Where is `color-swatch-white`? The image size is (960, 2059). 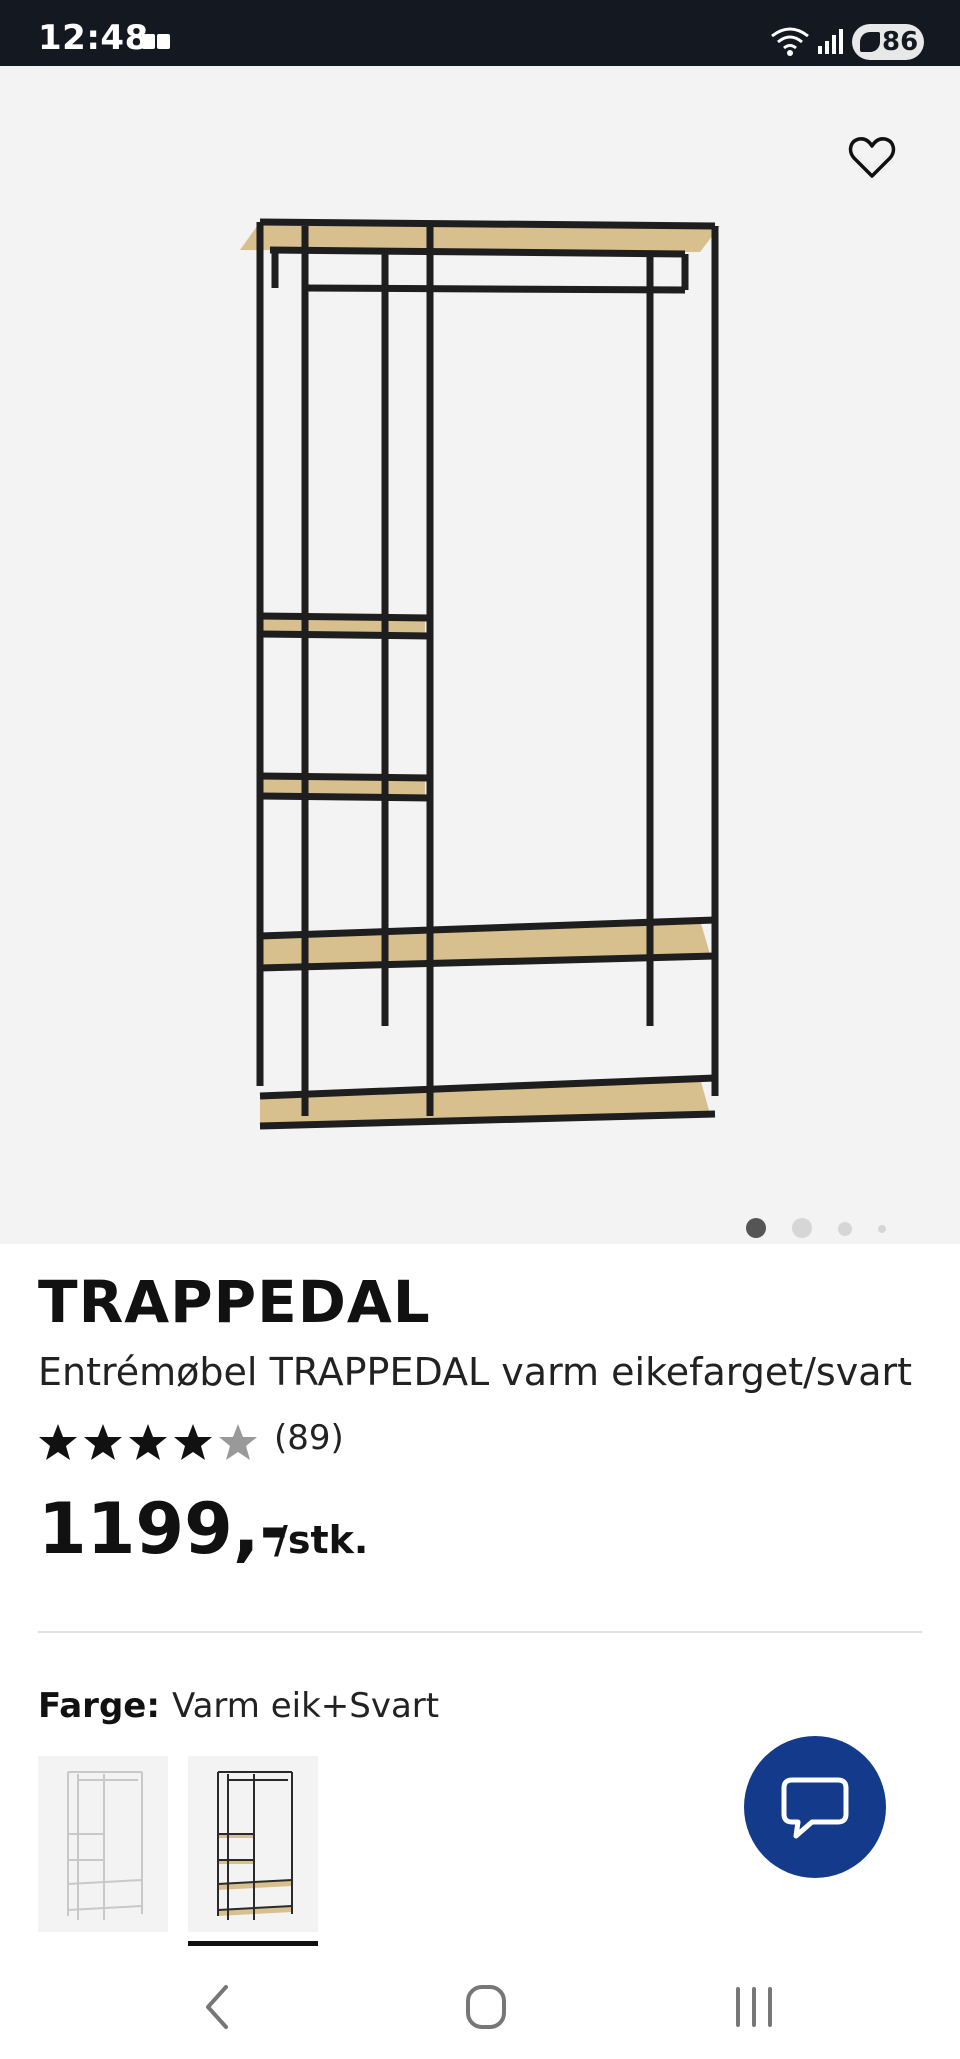
color-swatch-white is located at coordinates (103, 1844).